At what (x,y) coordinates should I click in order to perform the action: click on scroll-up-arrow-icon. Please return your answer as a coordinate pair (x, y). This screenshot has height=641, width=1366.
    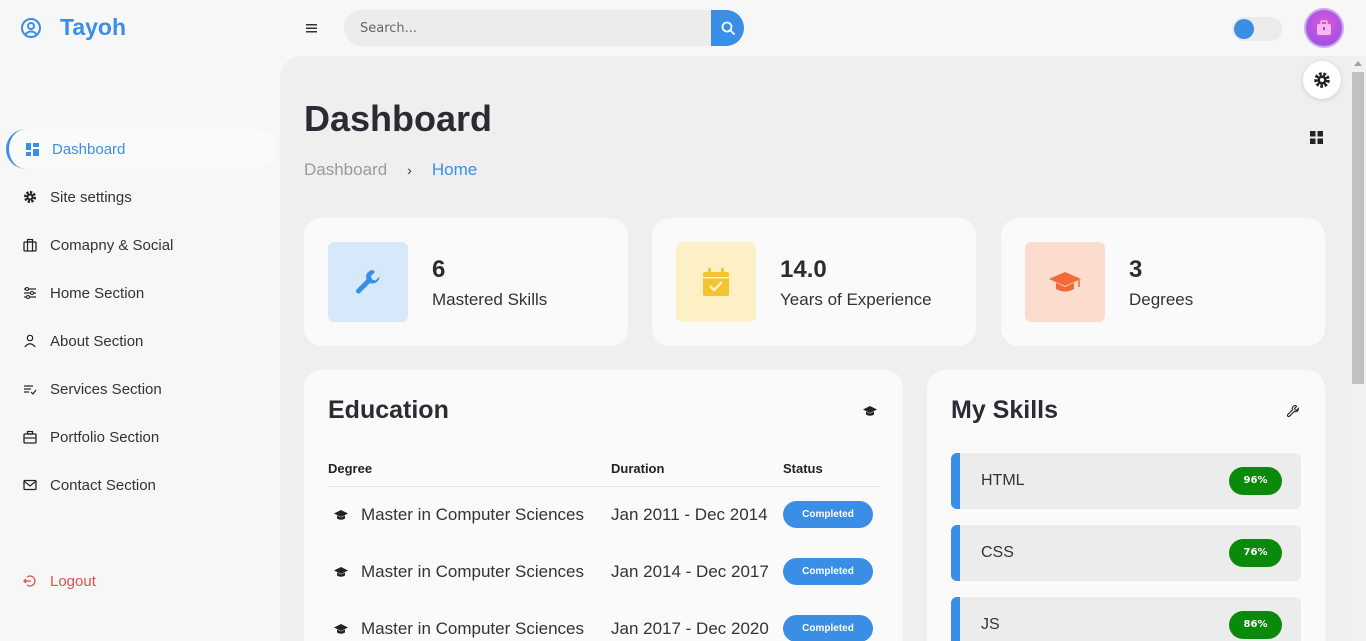
    Looking at the image, I should click on (1358, 63).